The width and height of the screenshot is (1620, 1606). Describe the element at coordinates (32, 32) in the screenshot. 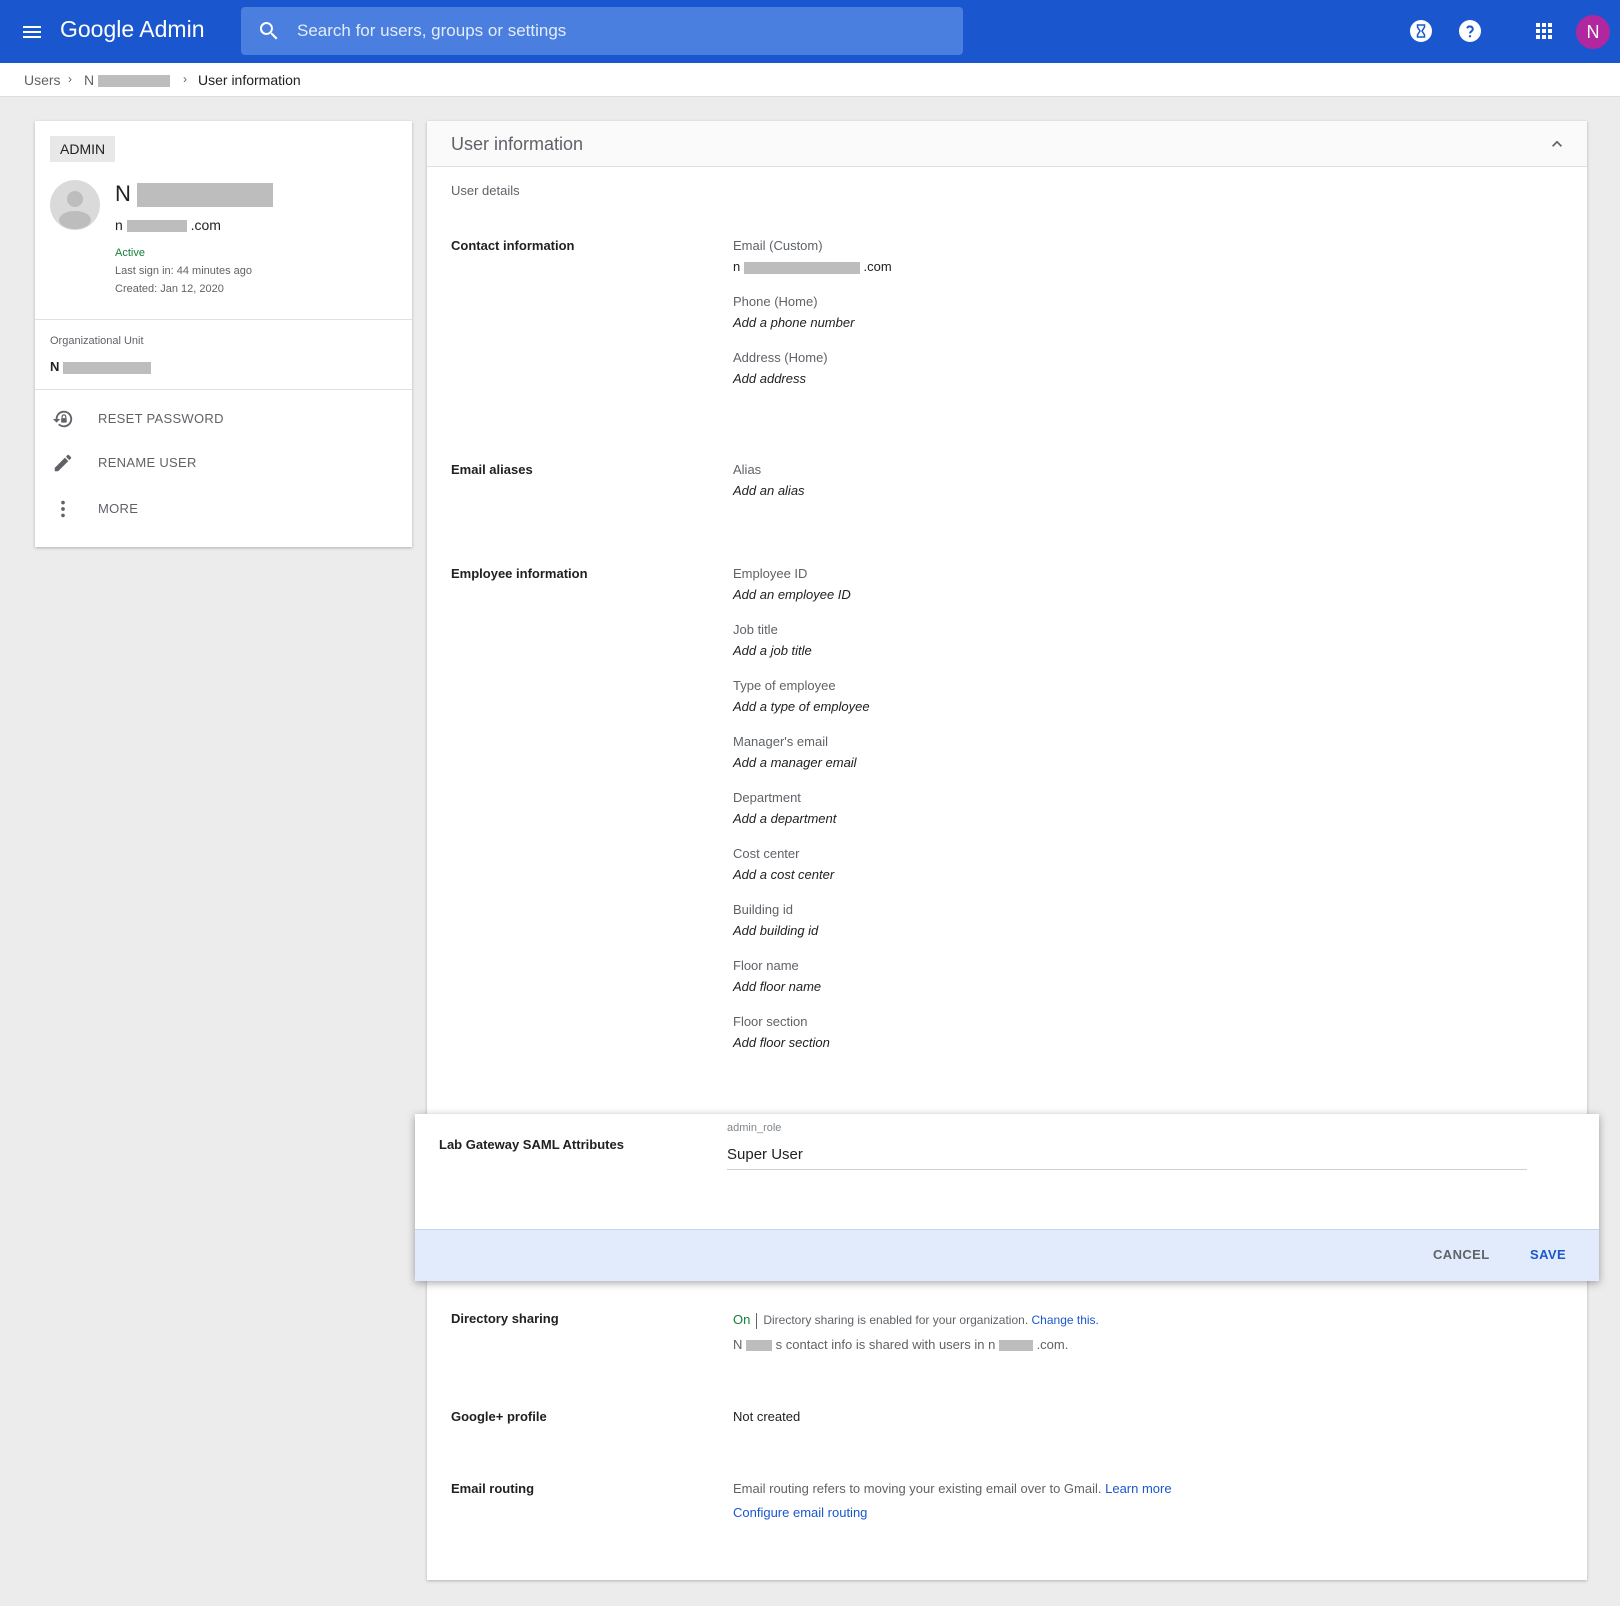

I see `hamburger-menu-icon` at that location.